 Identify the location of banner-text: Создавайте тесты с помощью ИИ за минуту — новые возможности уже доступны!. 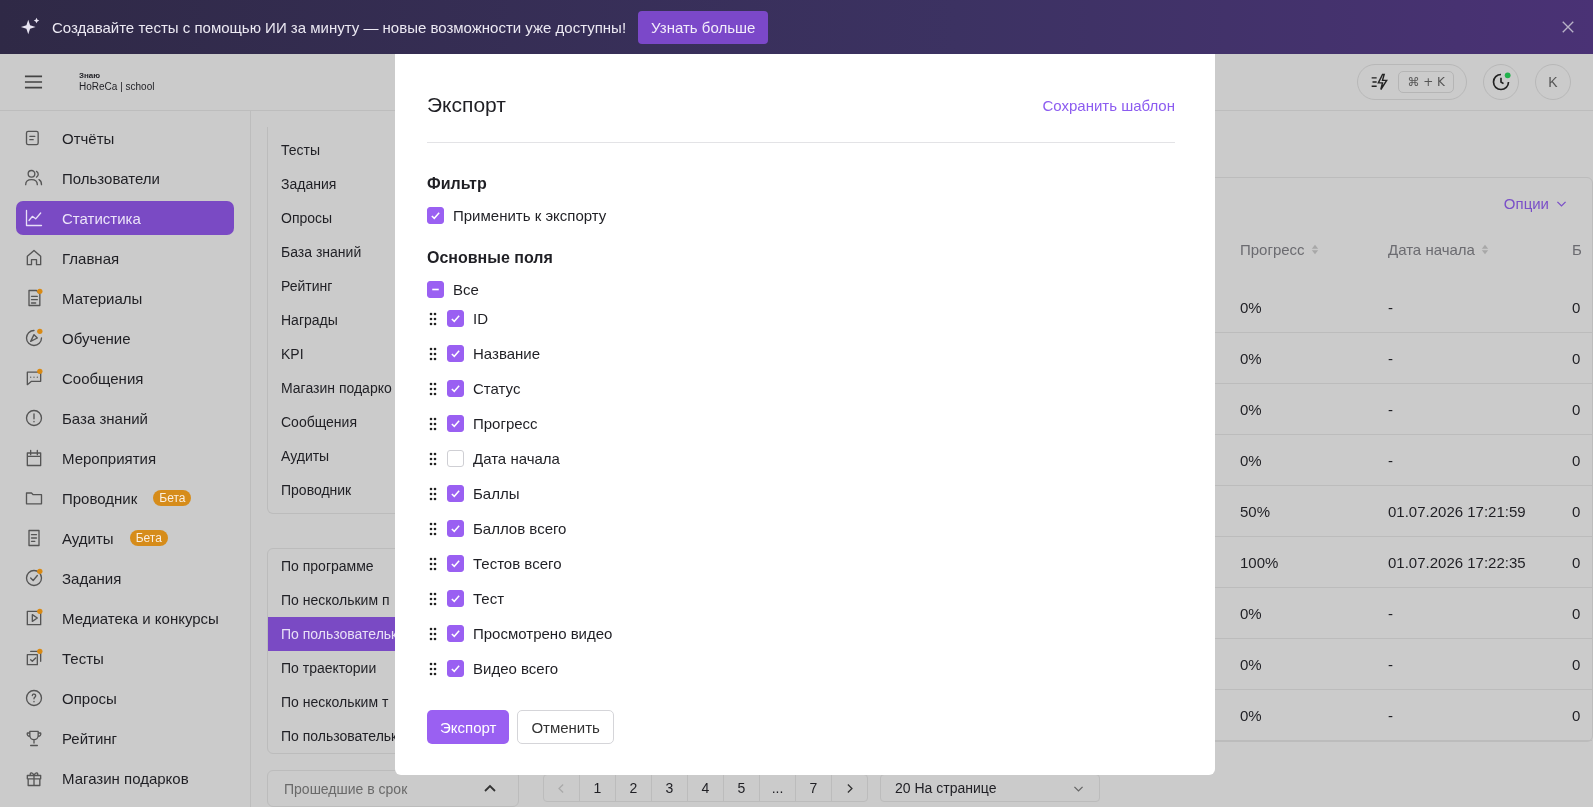
(339, 27).